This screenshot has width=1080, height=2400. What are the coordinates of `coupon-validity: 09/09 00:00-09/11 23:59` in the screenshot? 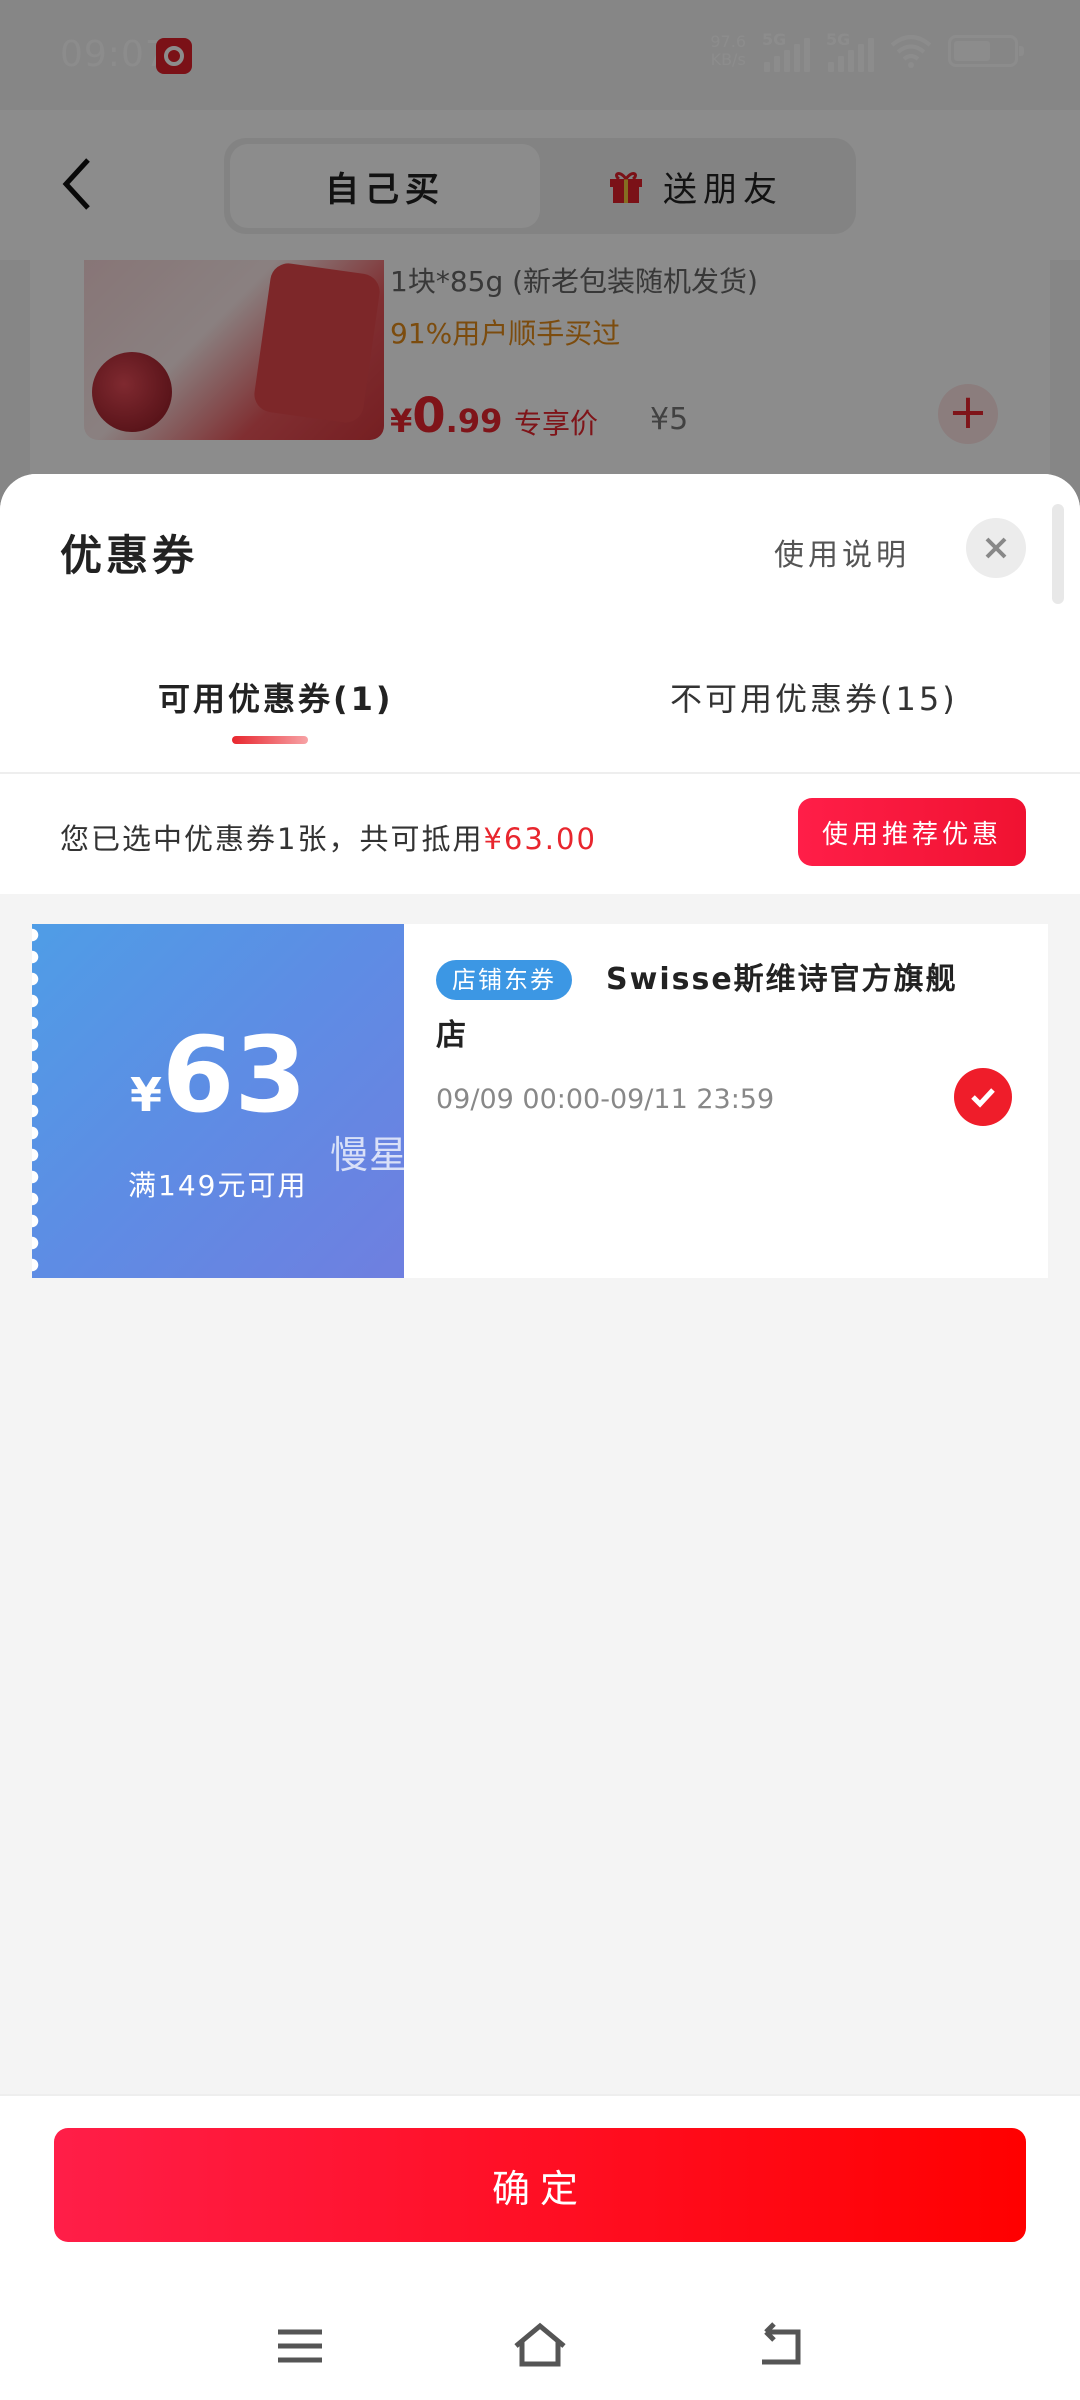 It's located at (605, 1099).